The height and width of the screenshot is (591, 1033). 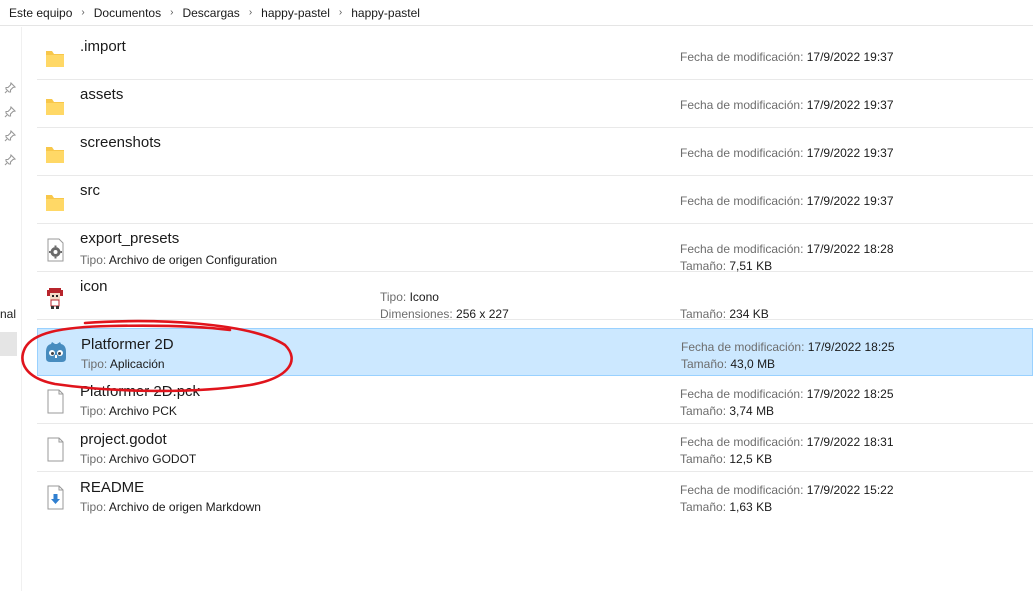 What do you see at coordinates (850, 394) in the screenshot?
I see `modified-value: 17/9/2022 18:25` at bounding box center [850, 394].